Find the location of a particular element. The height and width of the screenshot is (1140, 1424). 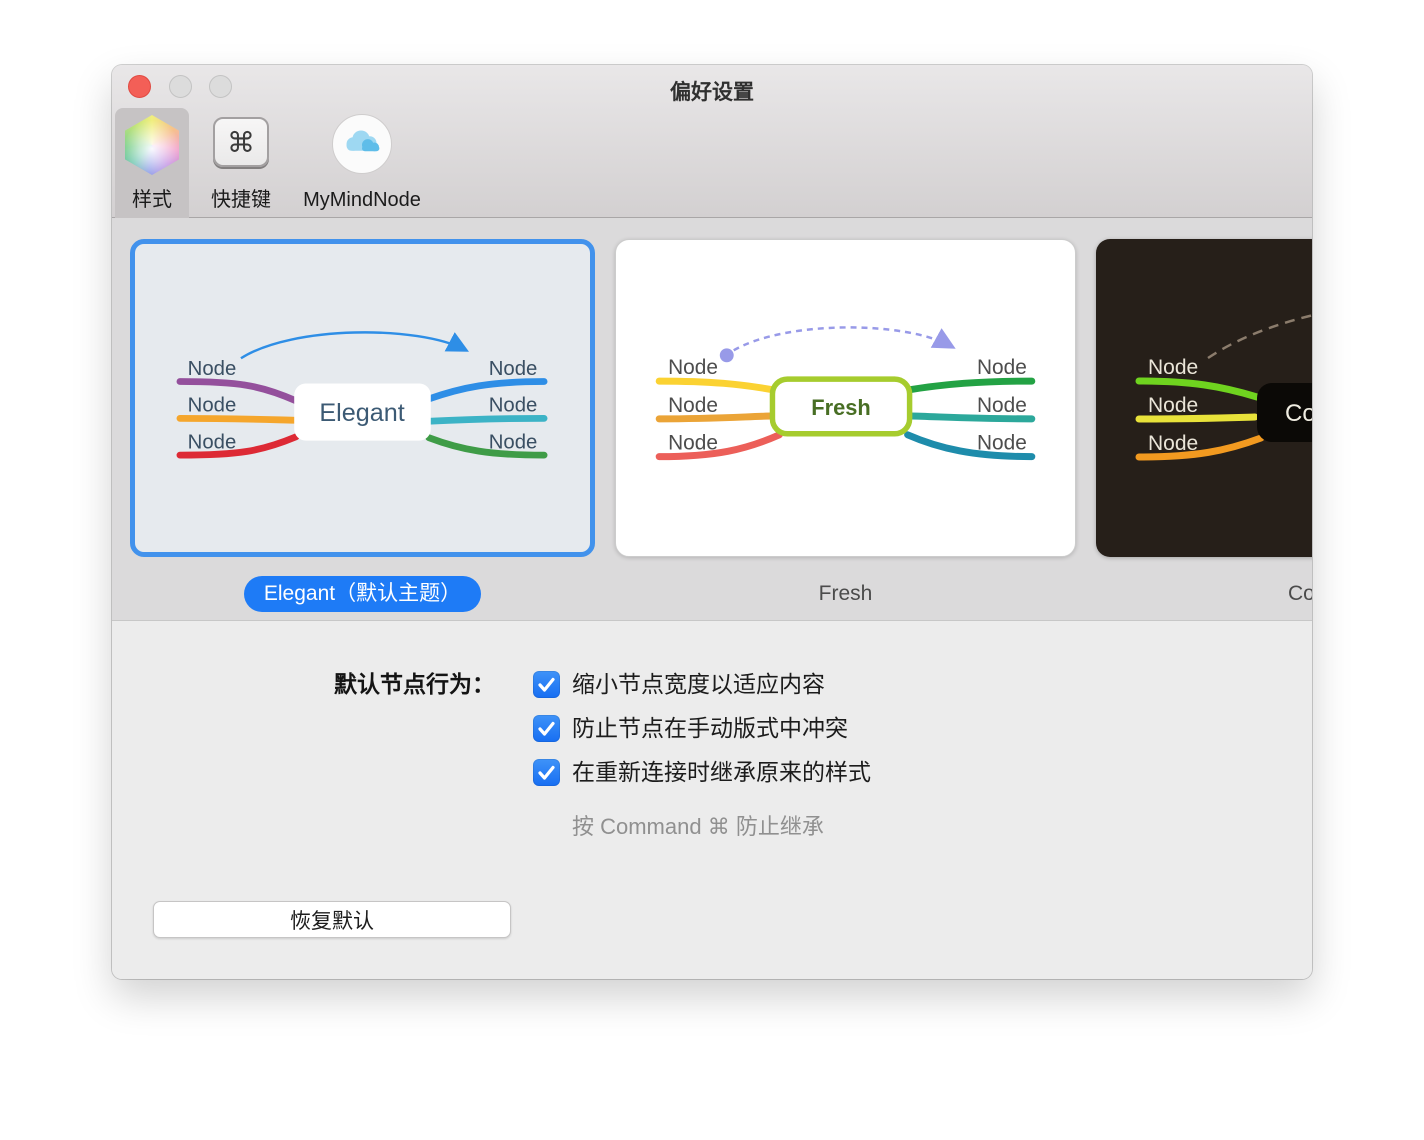

style-hexagon-icon is located at coordinates (152, 145).